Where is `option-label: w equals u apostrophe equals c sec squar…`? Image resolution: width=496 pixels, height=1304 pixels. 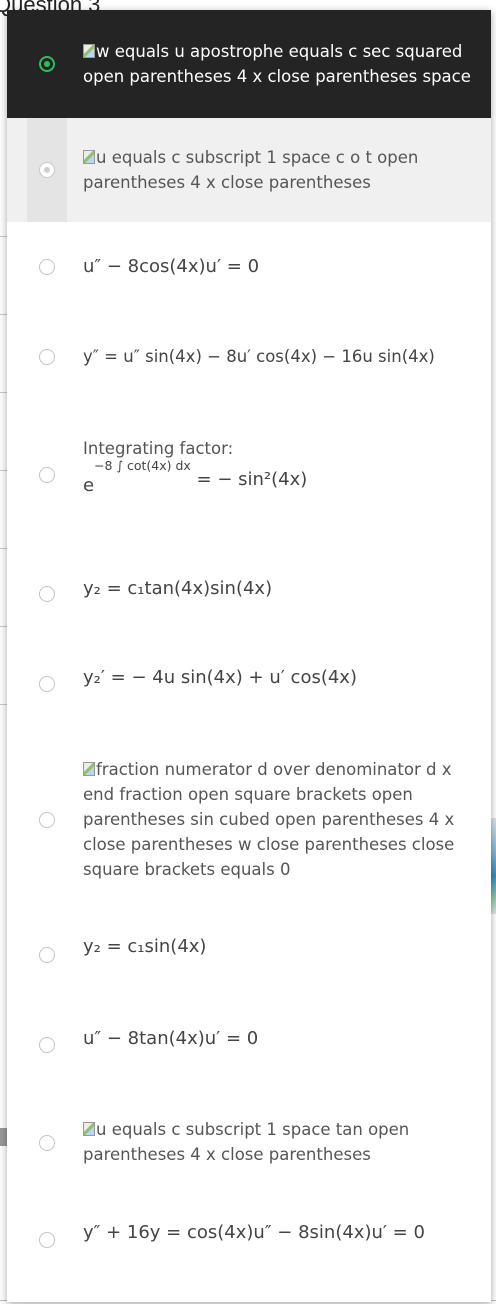 option-label: w equals u apostrophe equals c sec squar… is located at coordinates (277, 64).